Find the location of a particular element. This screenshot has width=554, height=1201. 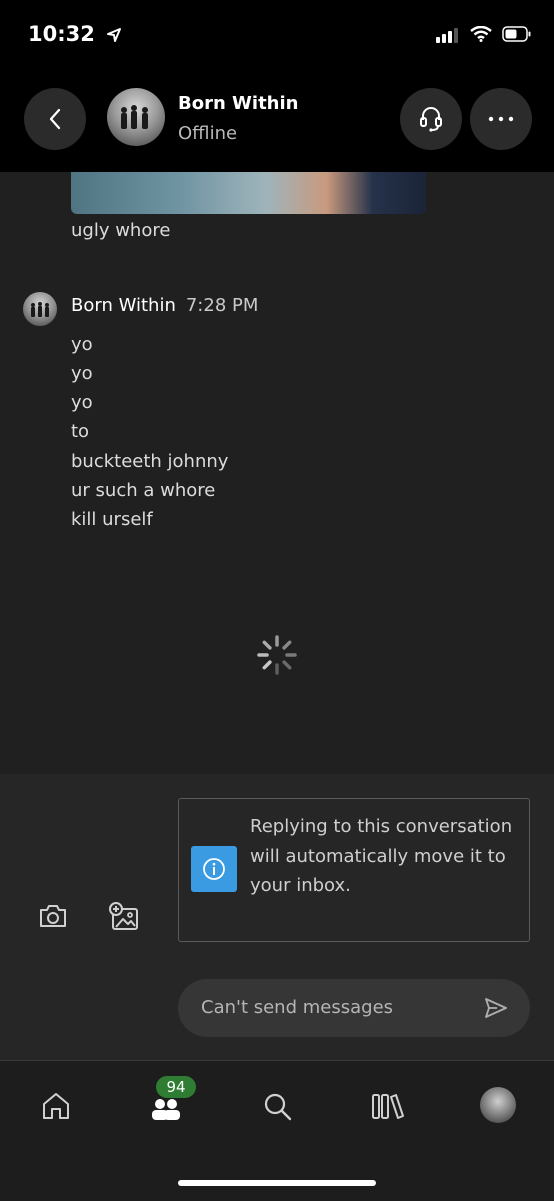

more-options-button is located at coordinates (501, 119).